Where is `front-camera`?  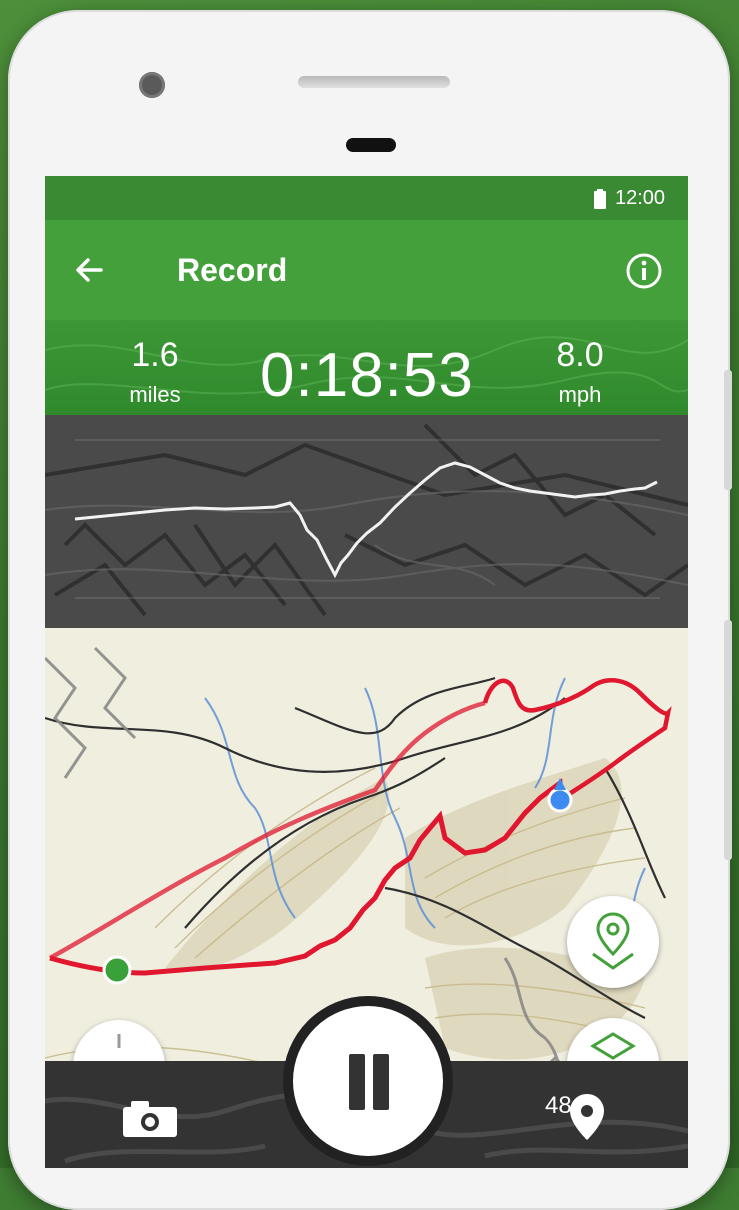 front-camera is located at coordinates (152, 85).